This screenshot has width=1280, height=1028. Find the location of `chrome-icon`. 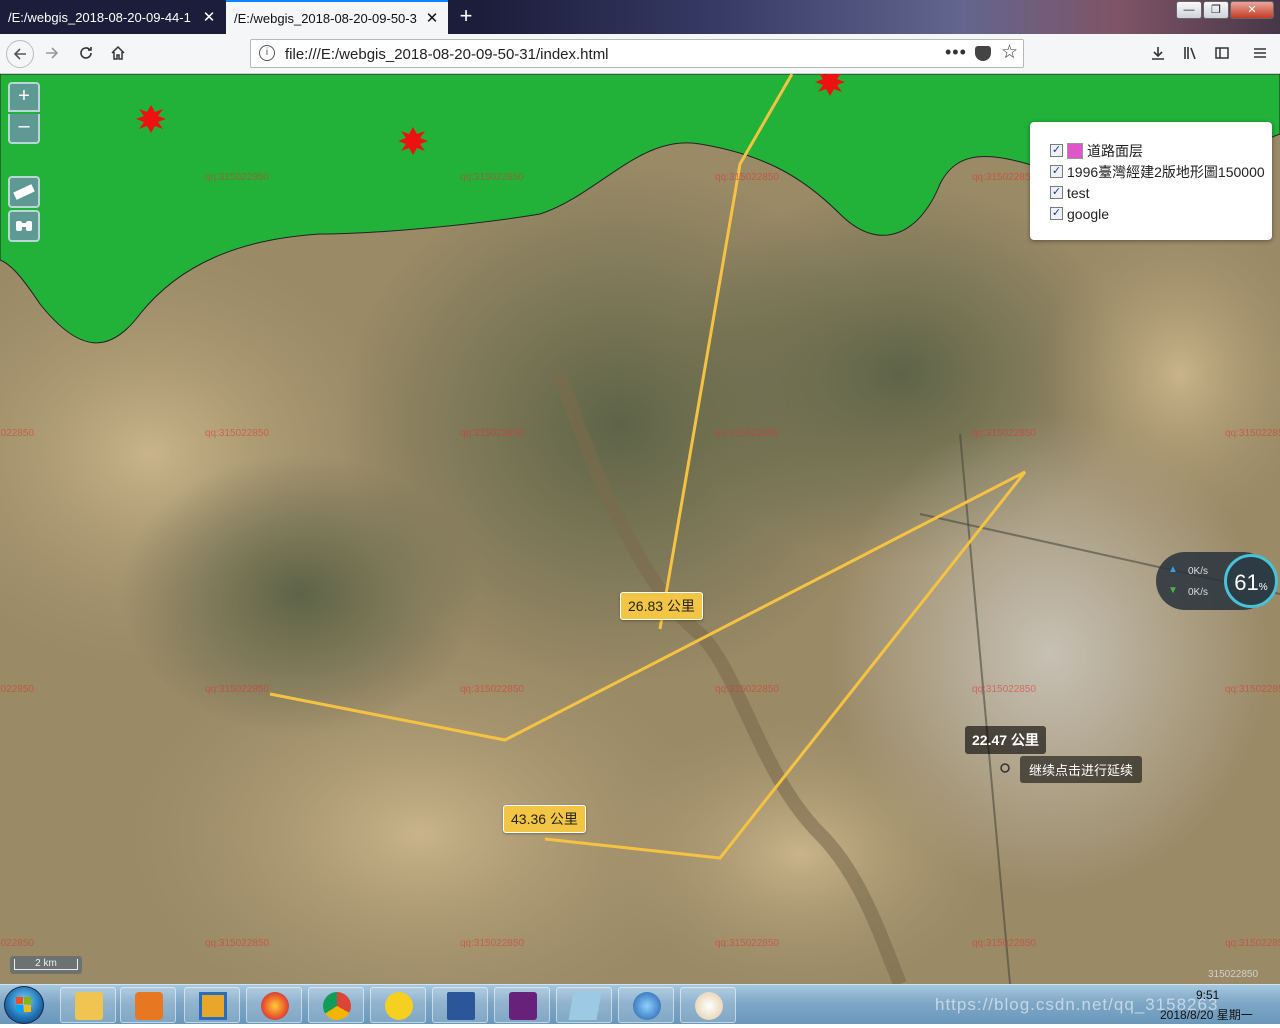

chrome-icon is located at coordinates (337, 1006).